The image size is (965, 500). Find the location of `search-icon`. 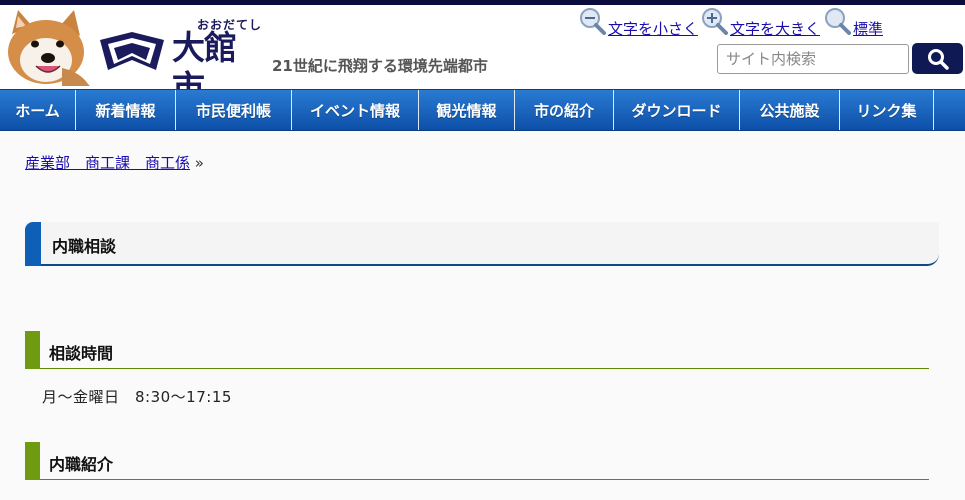

search-icon is located at coordinates (938, 59).